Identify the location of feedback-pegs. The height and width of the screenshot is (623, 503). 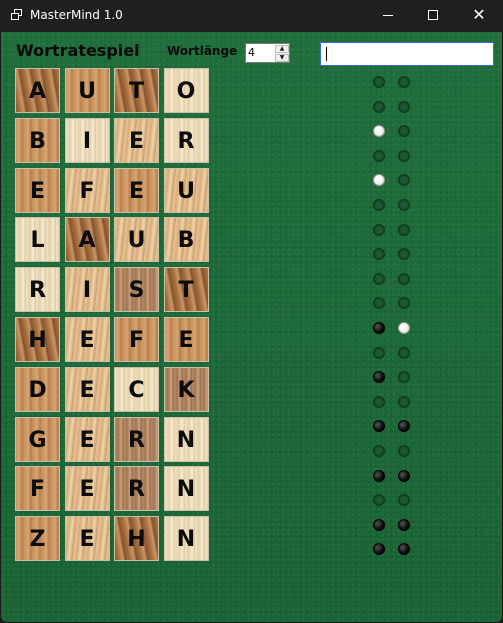
(391, 346).